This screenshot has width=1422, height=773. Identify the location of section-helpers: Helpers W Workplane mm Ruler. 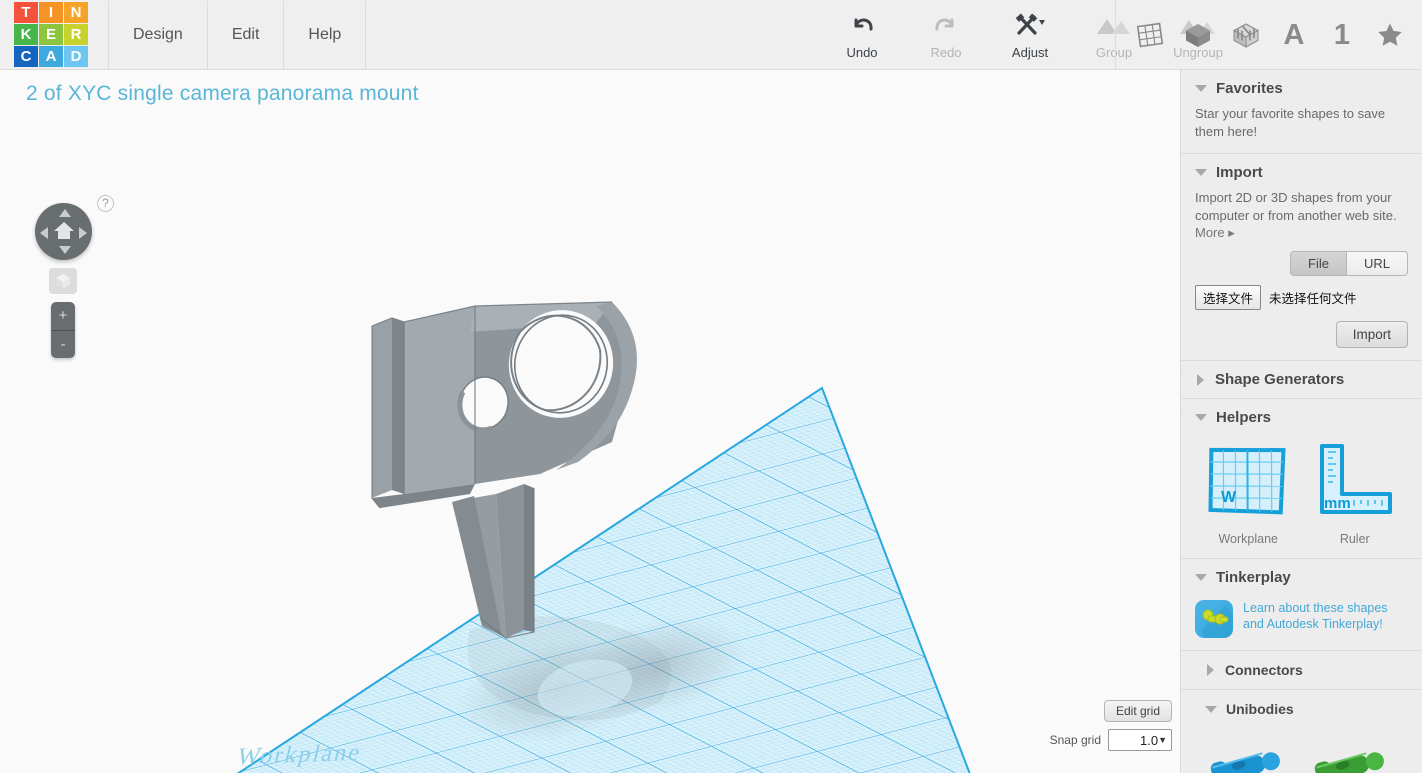
(1301, 479).